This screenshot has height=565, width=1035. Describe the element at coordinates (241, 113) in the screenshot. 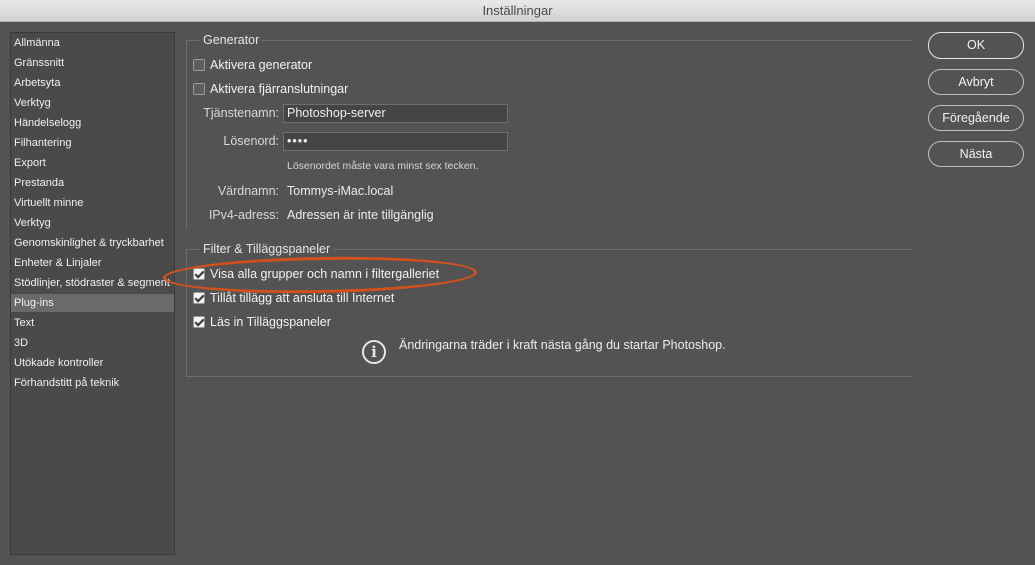

I see `service-name-label: Tjänstenamn:` at that location.